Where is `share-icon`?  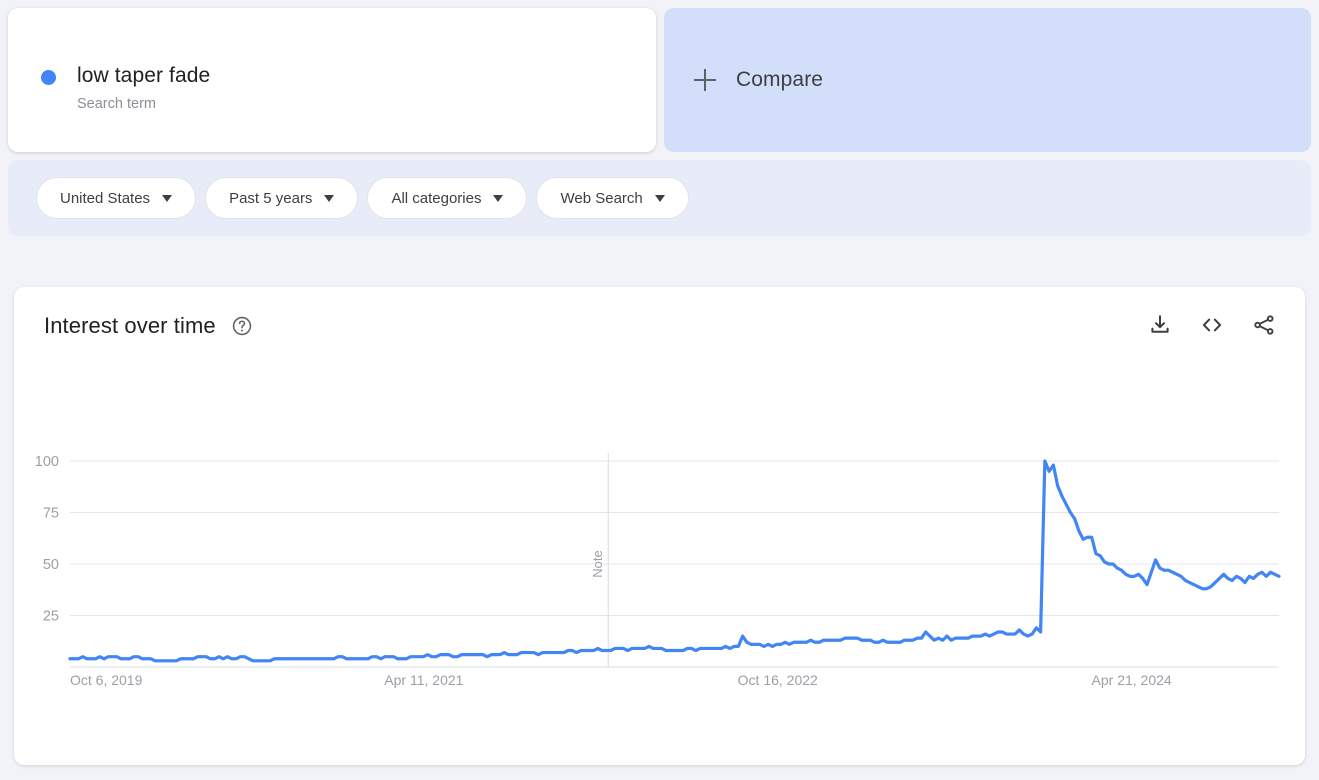 share-icon is located at coordinates (1264, 325).